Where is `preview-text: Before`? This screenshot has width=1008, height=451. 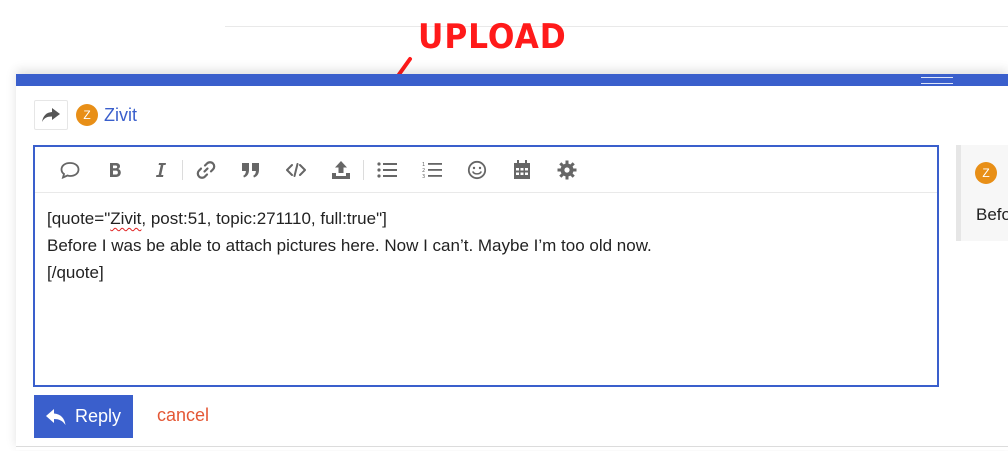
preview-text: Before is located at coordinates (992, 214).